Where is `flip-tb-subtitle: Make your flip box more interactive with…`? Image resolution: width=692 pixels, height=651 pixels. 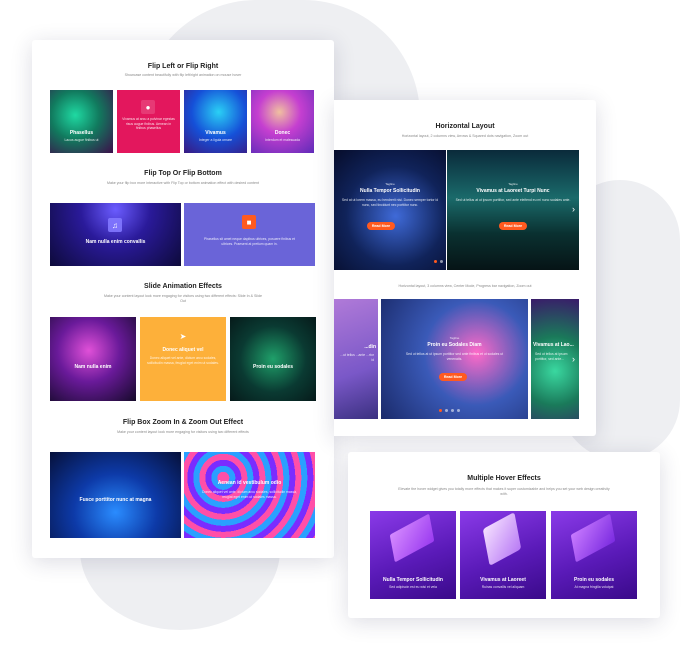
flip-tb-subtitle: Make your flip box more interactive with… is located at coordinates (183, 183).